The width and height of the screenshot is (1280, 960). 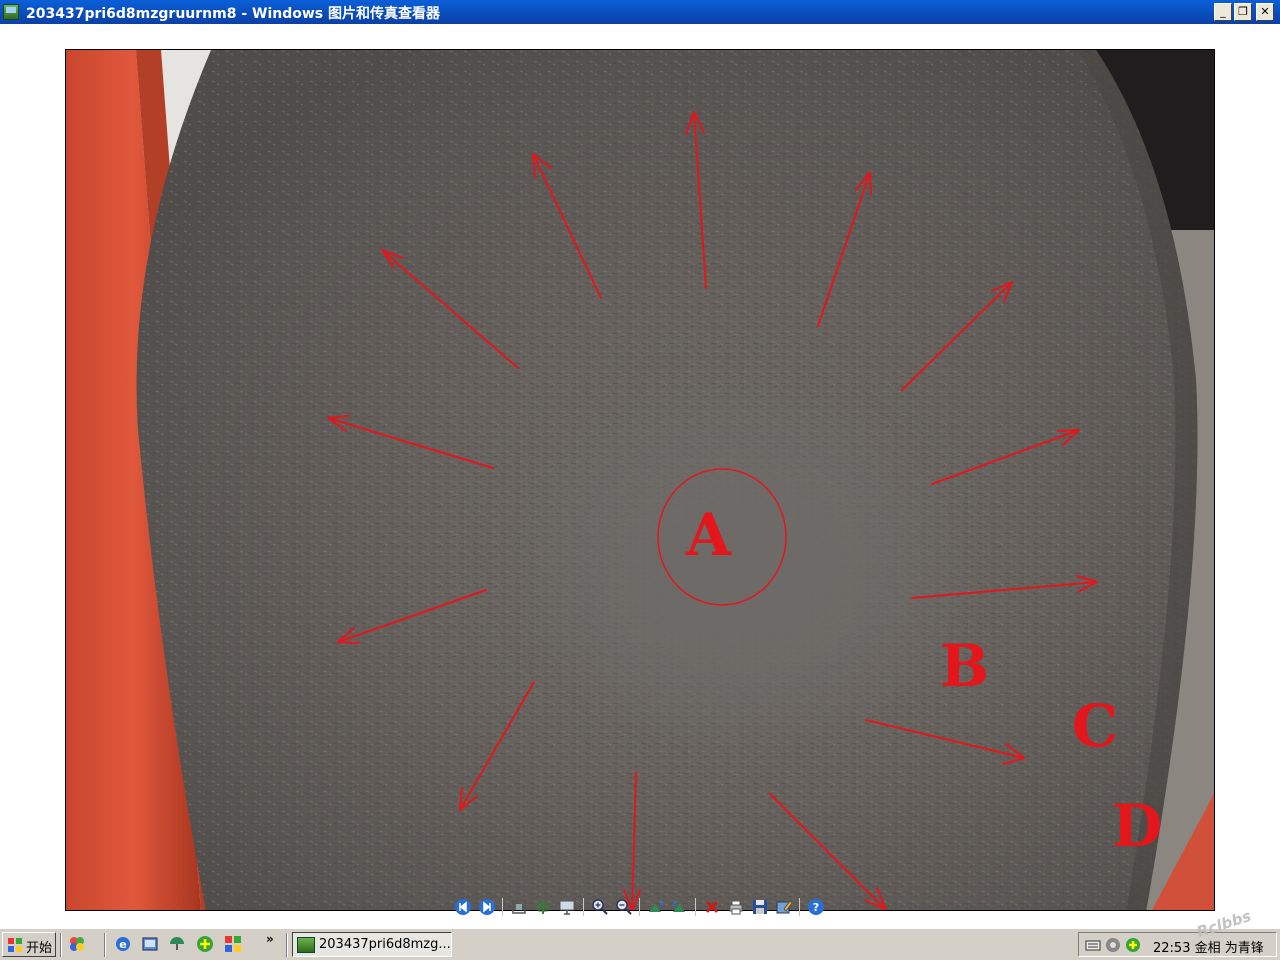 What do you see at coordinates (1265, 12) in the screenshot?
I see `close-button: ✕` at bounding box center [1265, 12].